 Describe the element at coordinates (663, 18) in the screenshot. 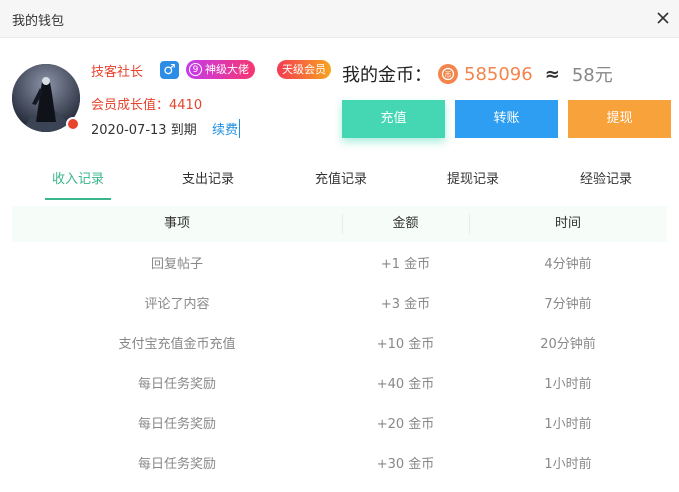

I see `close-icon` at that location.